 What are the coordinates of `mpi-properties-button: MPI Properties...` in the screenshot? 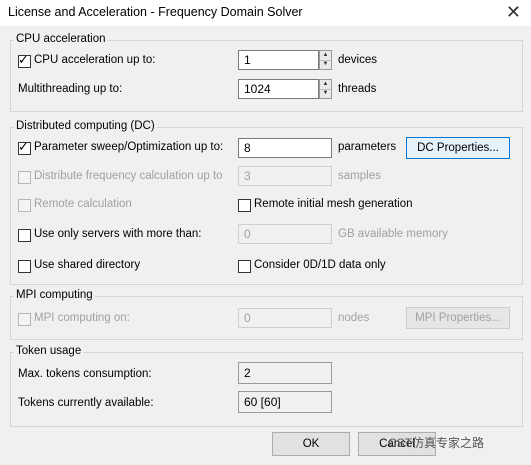 It's located at (458, 318).